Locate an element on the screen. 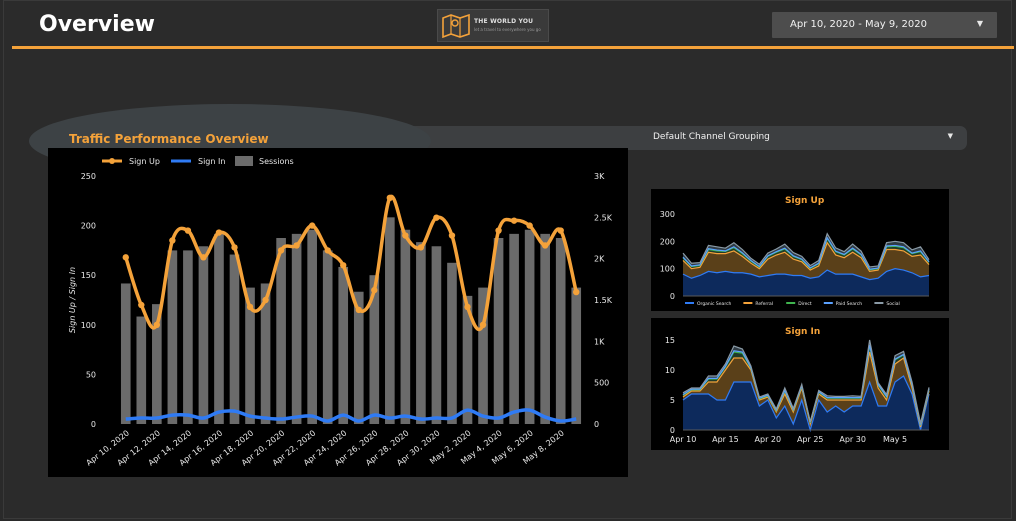  sign-in-line is located at coordinates (351, 415).